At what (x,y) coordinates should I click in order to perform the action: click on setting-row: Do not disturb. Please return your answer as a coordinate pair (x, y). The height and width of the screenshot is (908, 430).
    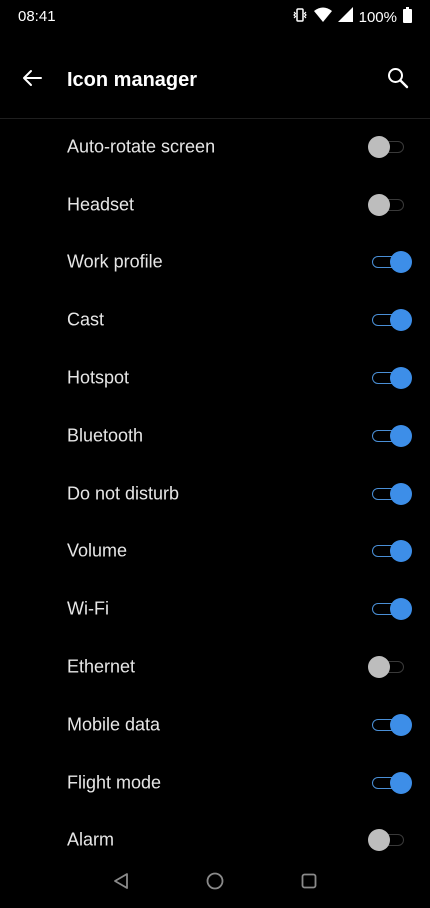
    Looking at the image, I should click on (215, 494).